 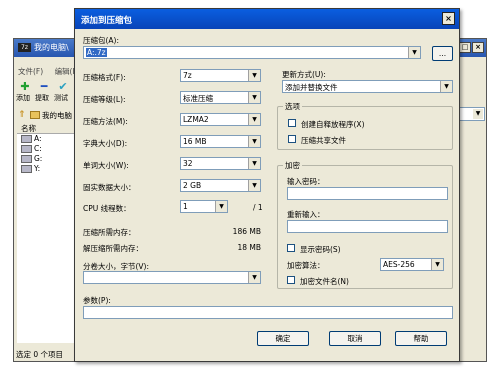 I want to click on dict-label: 字典大小(D):, so click(x=105, y=143).